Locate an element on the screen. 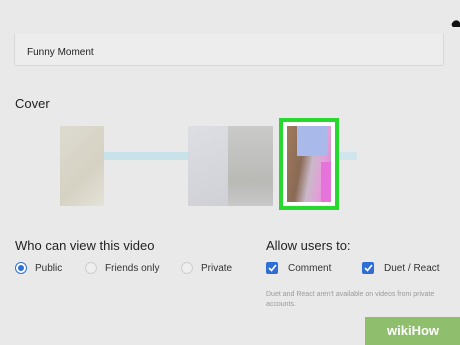 This screenshot has height=345, width=460. visibility-private-option: Private is located at coordinates (206, 268).